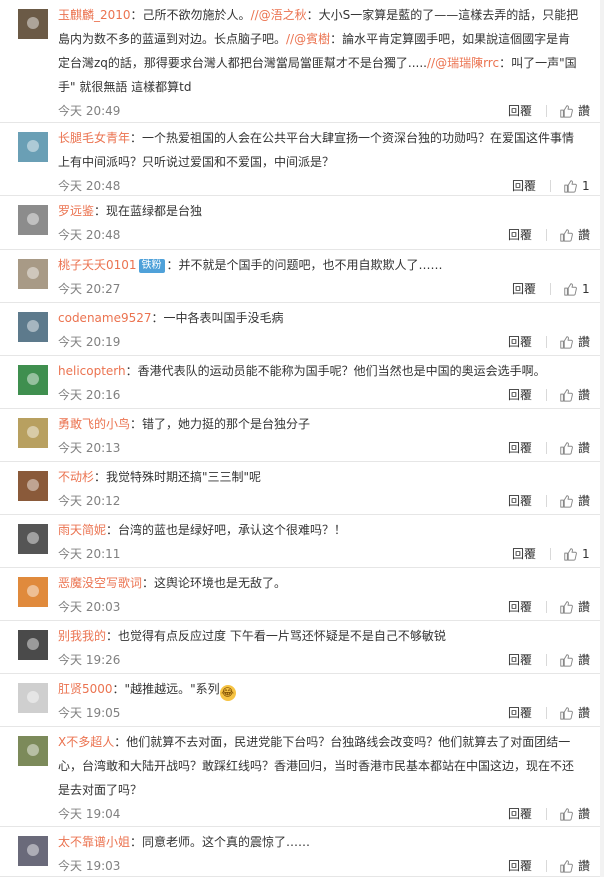 Image resolution: width=604 pixels, height=877 pixels. What do you see at coordinates (319, 211) in the screenshot?
I see `comment-text: 罗远鉴：现在蓝绿都是台独` at bounding box center [319, 211].